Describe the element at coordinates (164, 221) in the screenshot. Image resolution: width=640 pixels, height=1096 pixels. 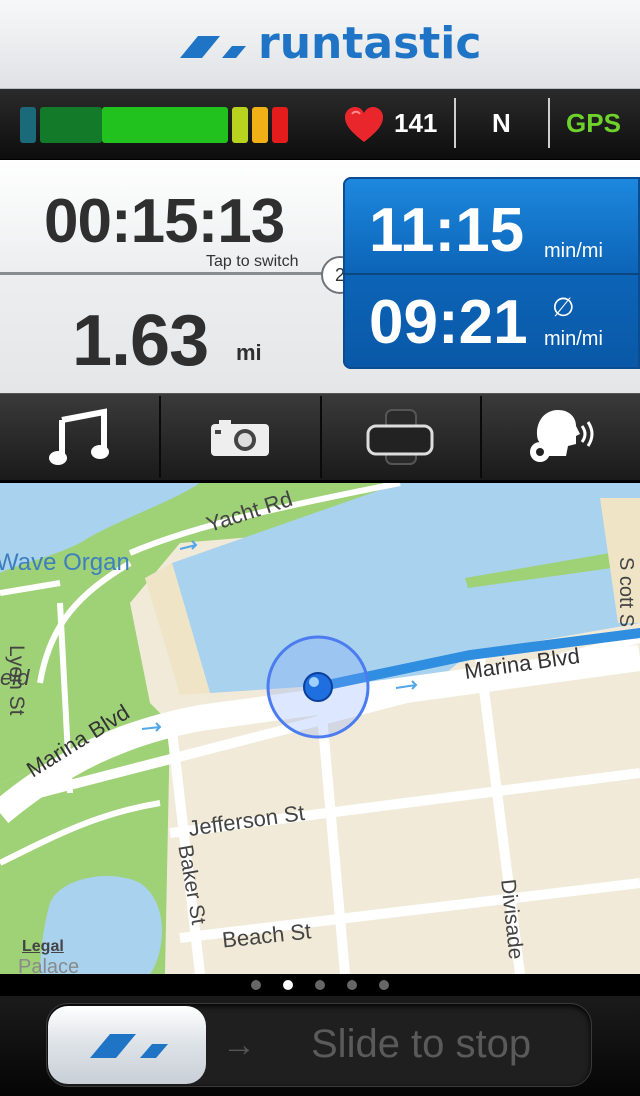
I see `duration-value: 00:15:13` at that location.